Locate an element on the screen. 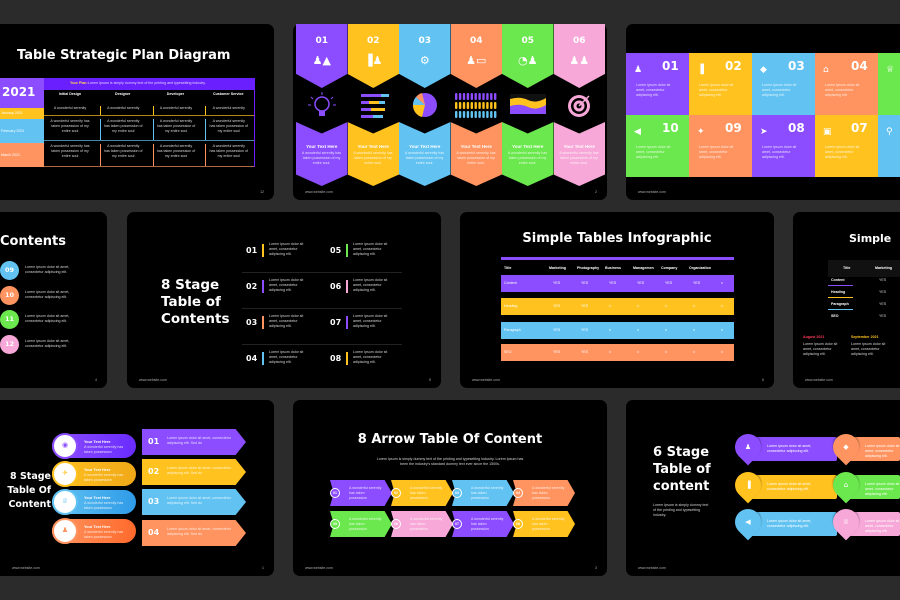 Image resolution: width=900 pixels, height=600 pixels. megaphone-icon: ◀ is located at coordinates (637, 132).